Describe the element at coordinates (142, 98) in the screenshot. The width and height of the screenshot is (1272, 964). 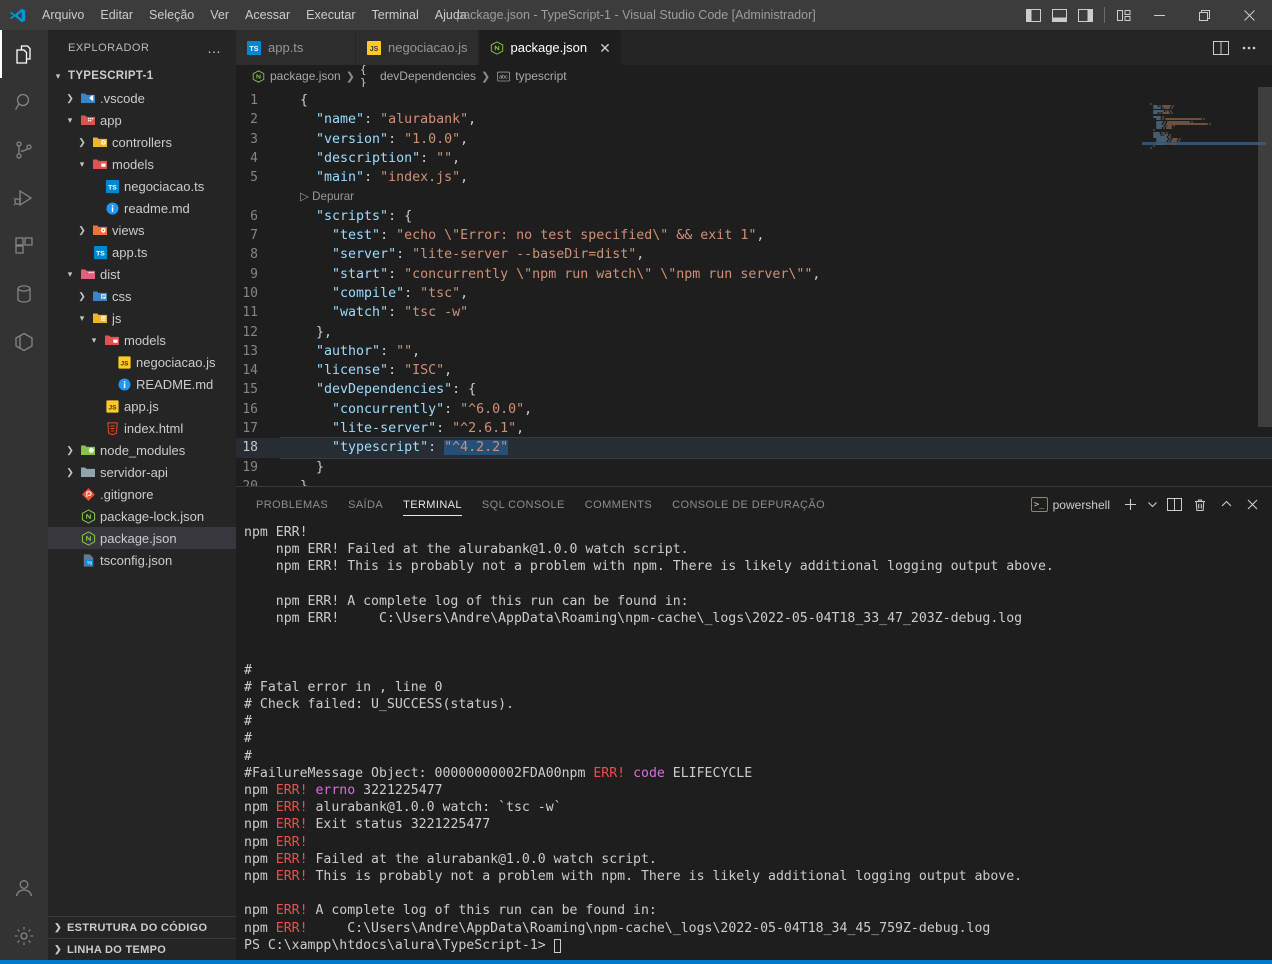
I see `tree-item--vscode: ❯ .vscode` at that location.